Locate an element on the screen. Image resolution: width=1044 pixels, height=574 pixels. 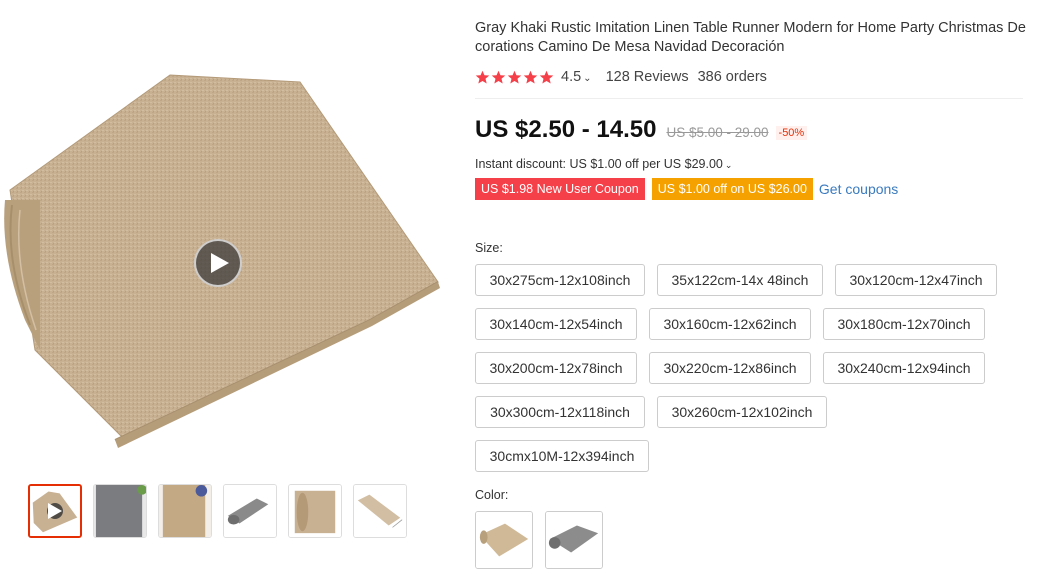
price-row: US $2.50 - 14.50 US $5.00 - 29.00 -50% is located at coordinates (752, 130).